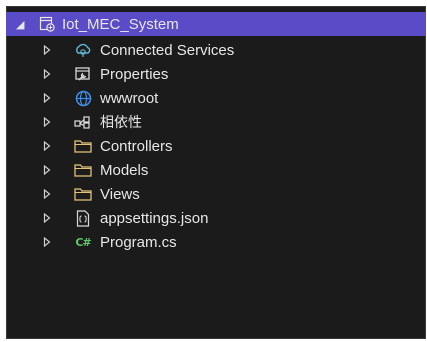 This screenshot has width=427, height=342. I want to click on connected-services-icon, so click(83, 50).